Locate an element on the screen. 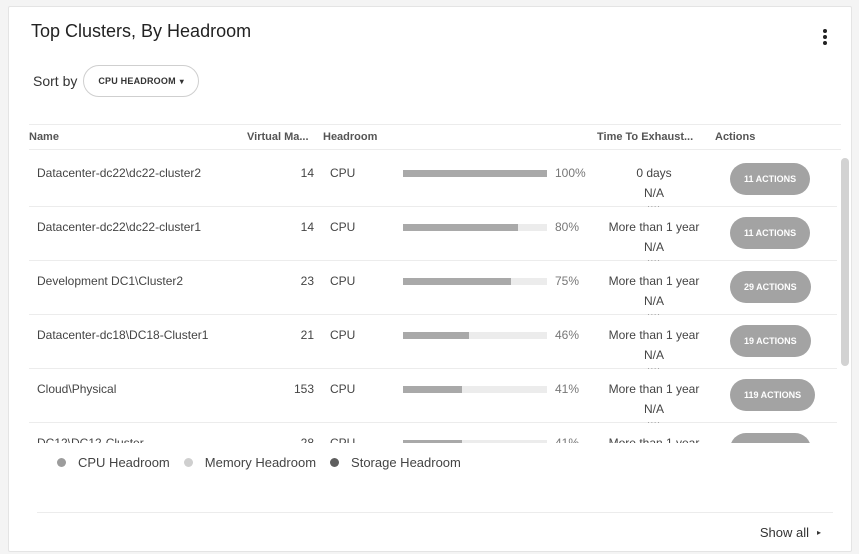  sort-dropdown: CPU HEADROOM ▾ is located at coordinates (141, 81).